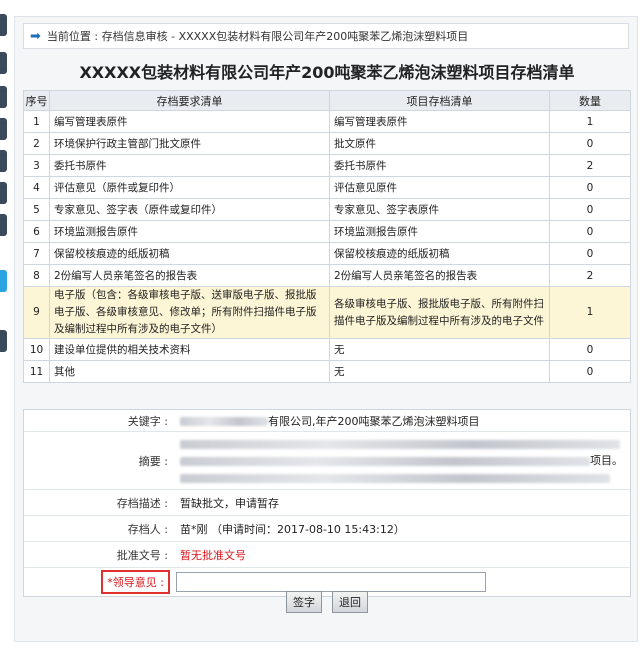  What do you see at coordinates (439, 165) in the screenshot?
I see `cell-project: 委托书原件` at bounding box center [439, 165].